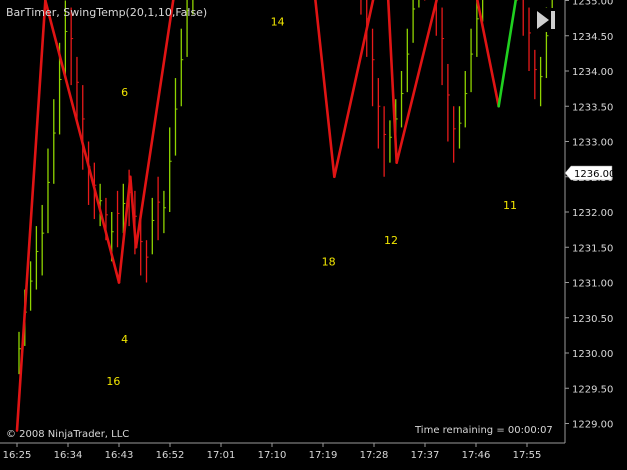  What do you see at coordinates (592, 425) in the screenshot?
I see `y-tick-label: 1229.00` at bounding box center [592, 425].